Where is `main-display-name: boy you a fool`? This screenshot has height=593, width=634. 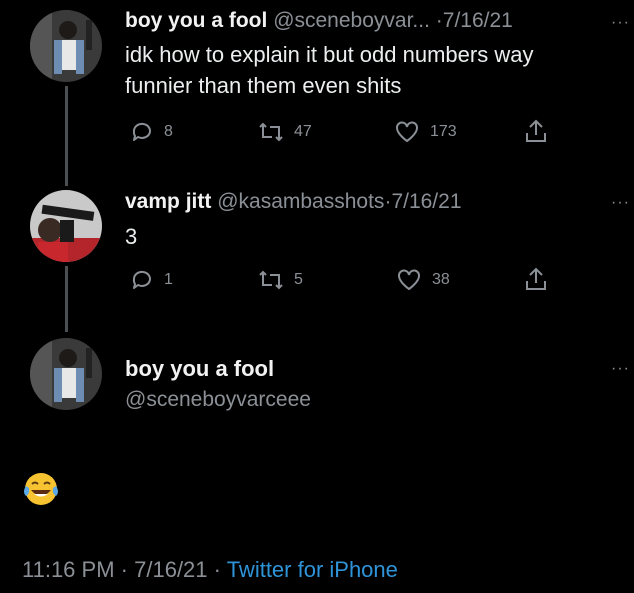 main-display-name: boy you a fool is located at coordinates (199, 369).